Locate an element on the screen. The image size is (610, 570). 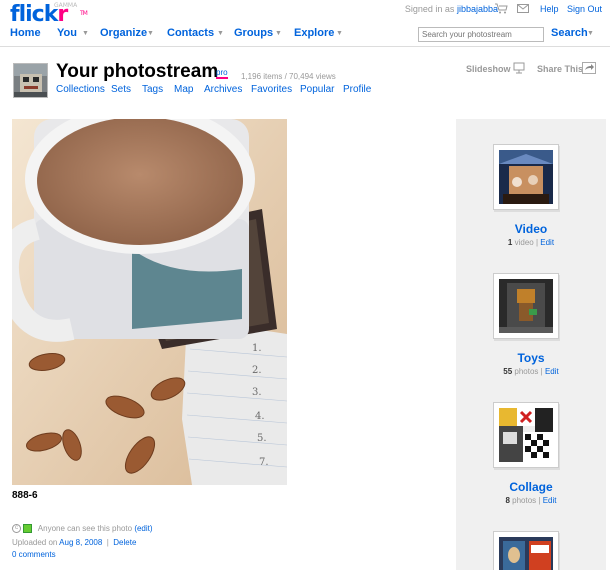
subnav-favorites: Favorites is located at coordinates (271, 89).